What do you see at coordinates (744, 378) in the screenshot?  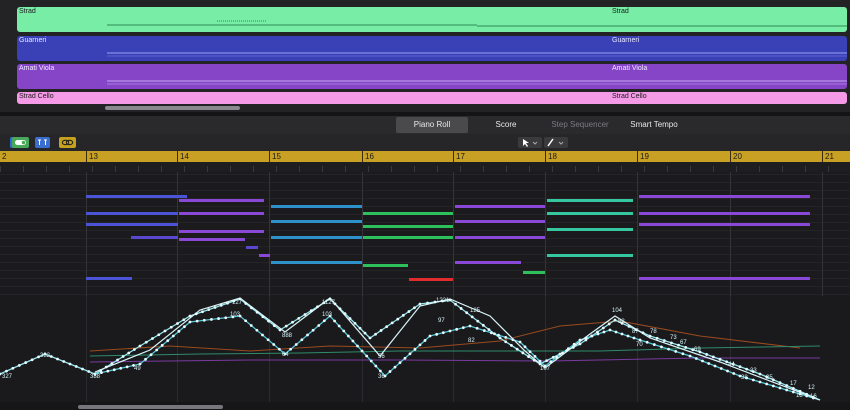 I see `automation-value: 38` at bounding box center [744, 378].